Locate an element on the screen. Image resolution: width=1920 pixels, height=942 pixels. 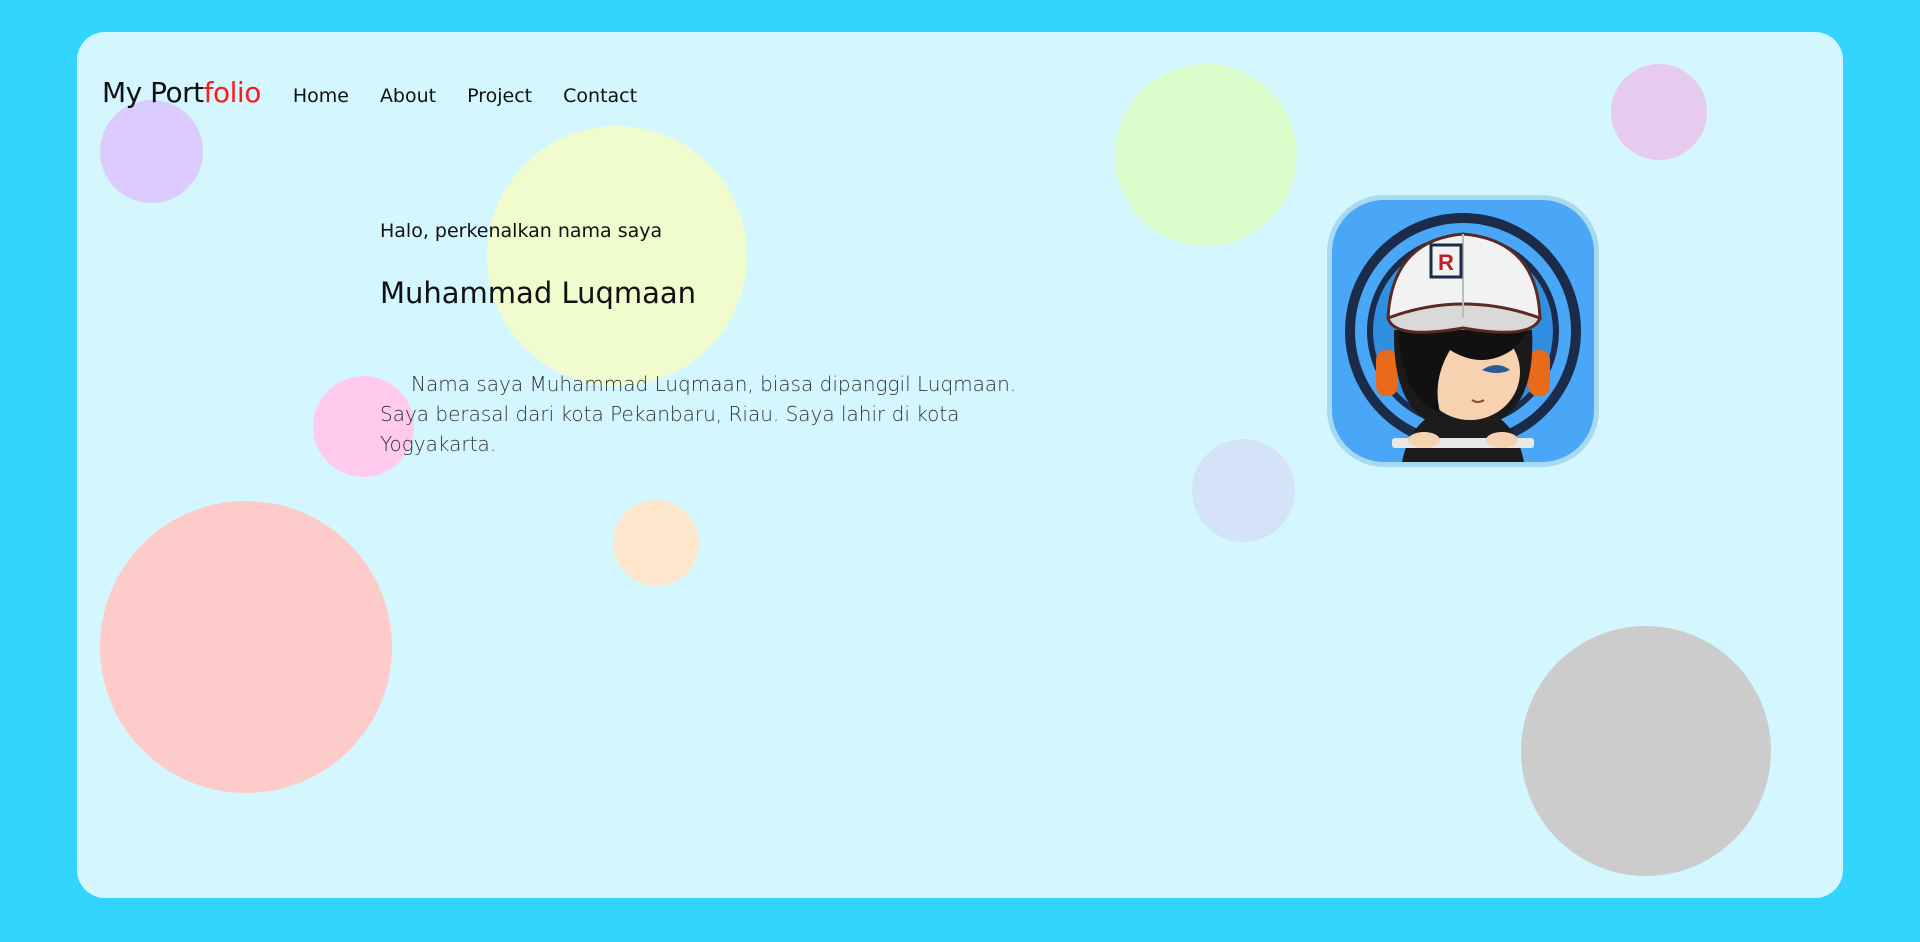
hero-name: Muhammad Luqmaan is located at coordinates (538, 293).